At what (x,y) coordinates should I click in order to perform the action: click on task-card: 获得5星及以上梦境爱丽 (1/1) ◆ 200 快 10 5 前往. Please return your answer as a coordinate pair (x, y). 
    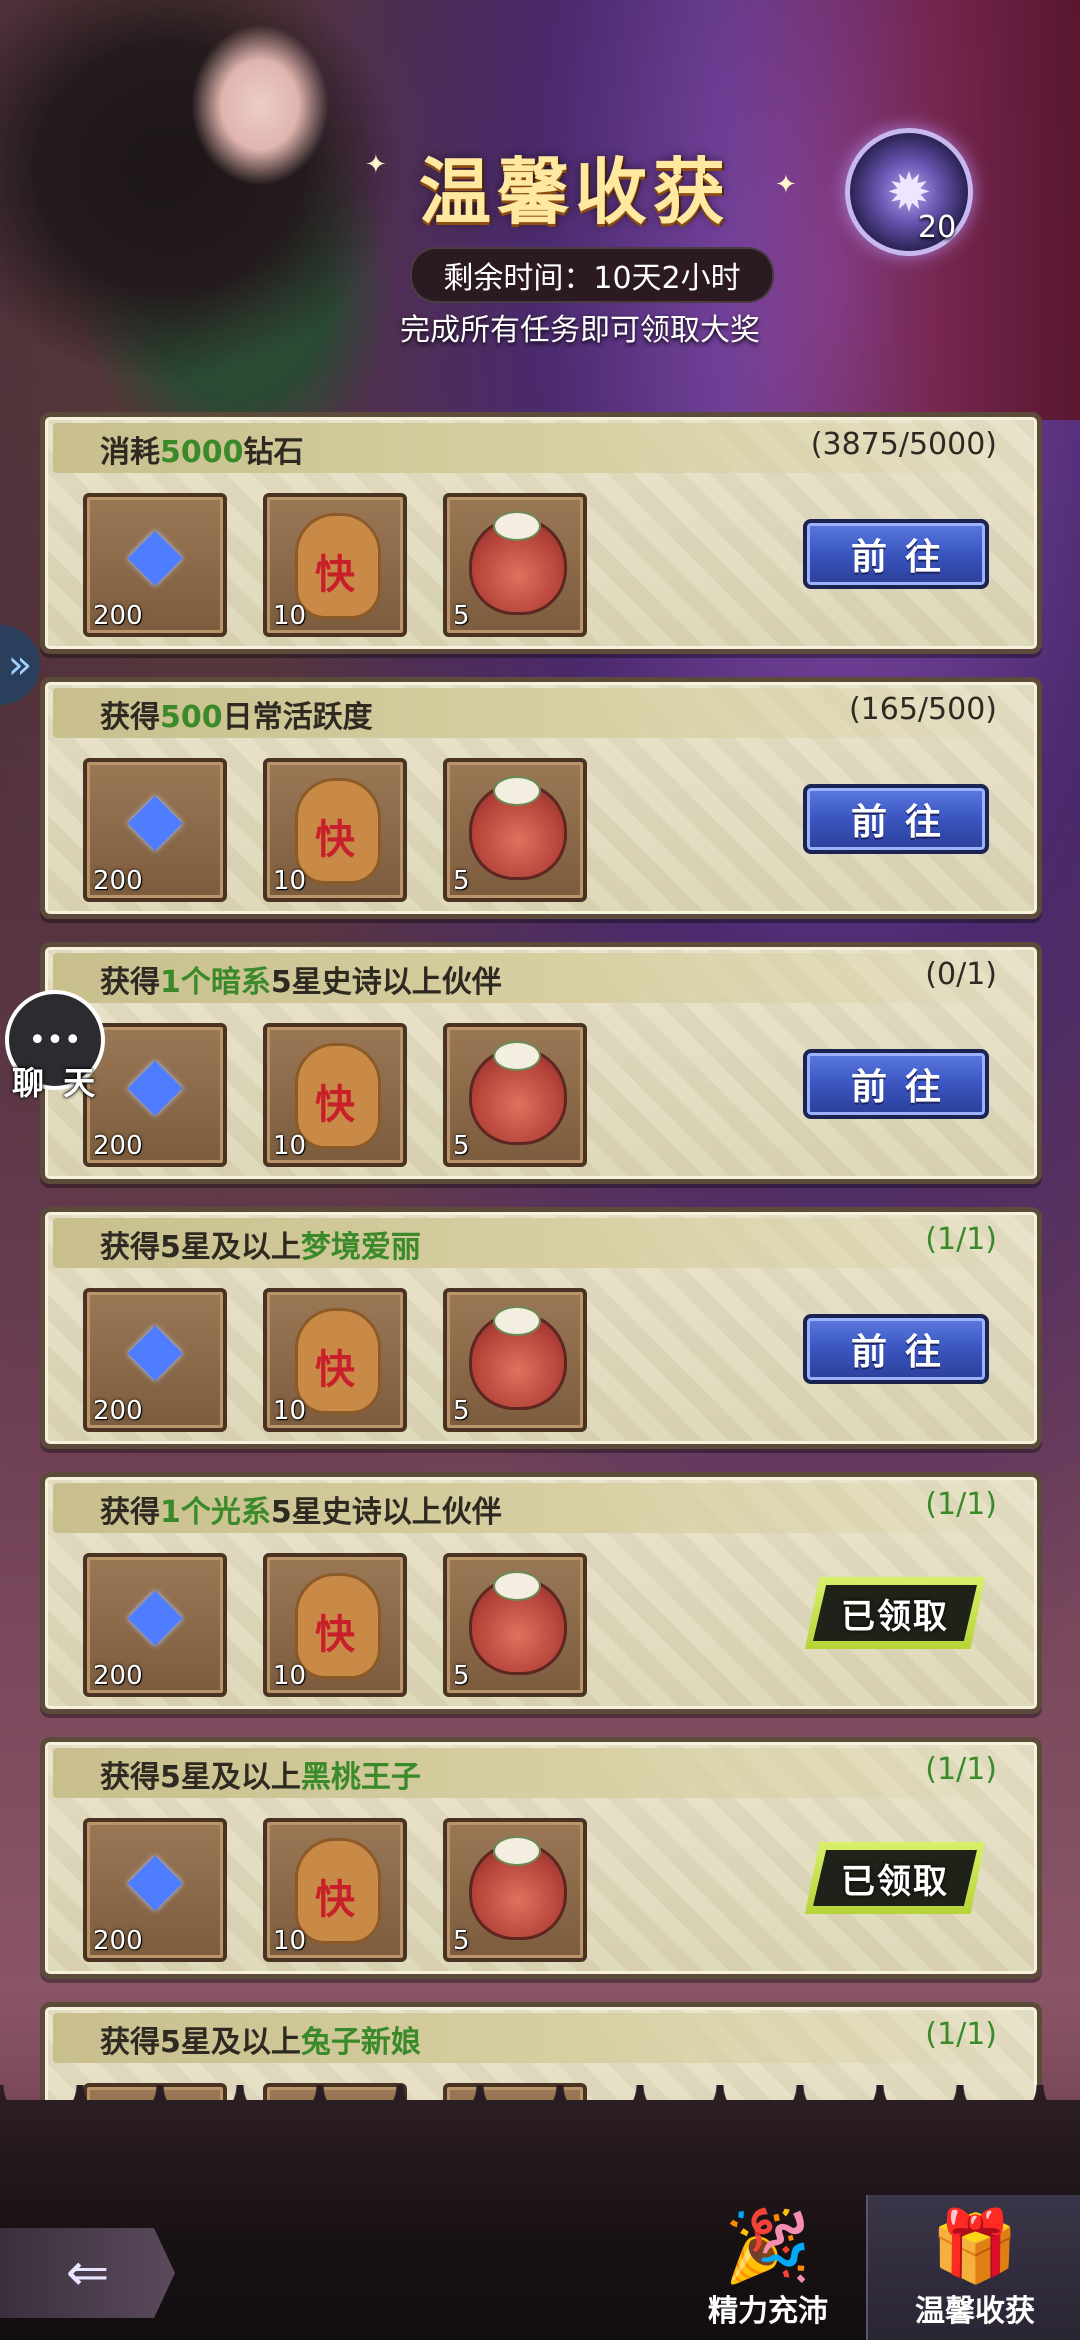
    Looking at the image, I should click on (541, 1328).